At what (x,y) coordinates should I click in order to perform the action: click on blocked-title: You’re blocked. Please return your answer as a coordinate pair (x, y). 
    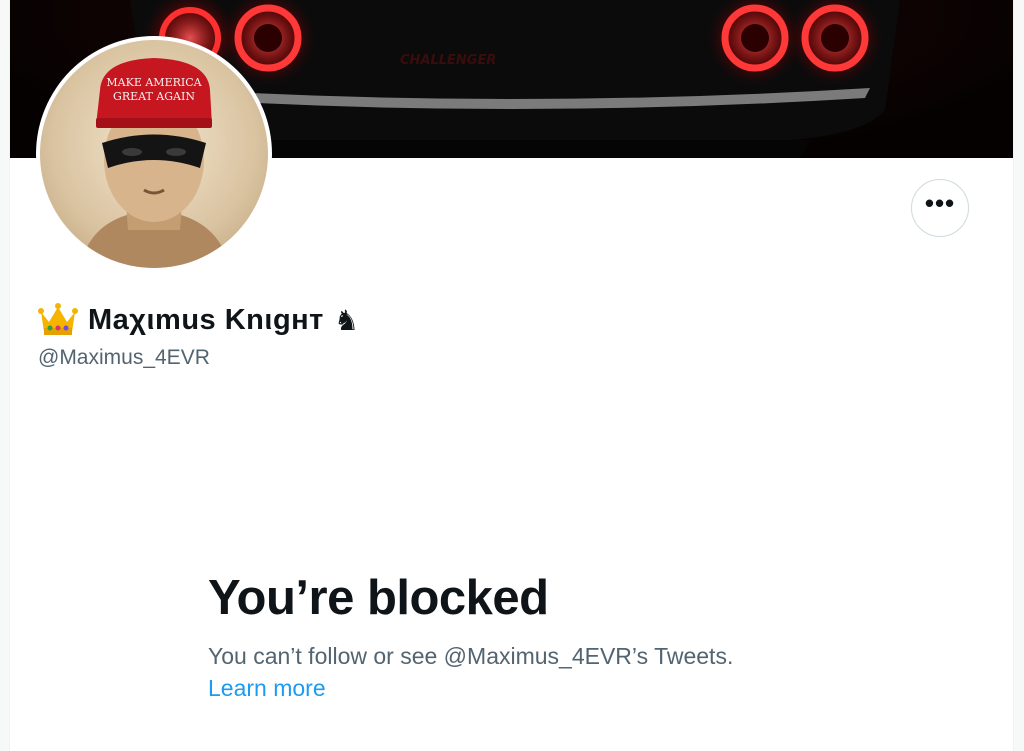
    Looking at the image, I should click on (378, 598).